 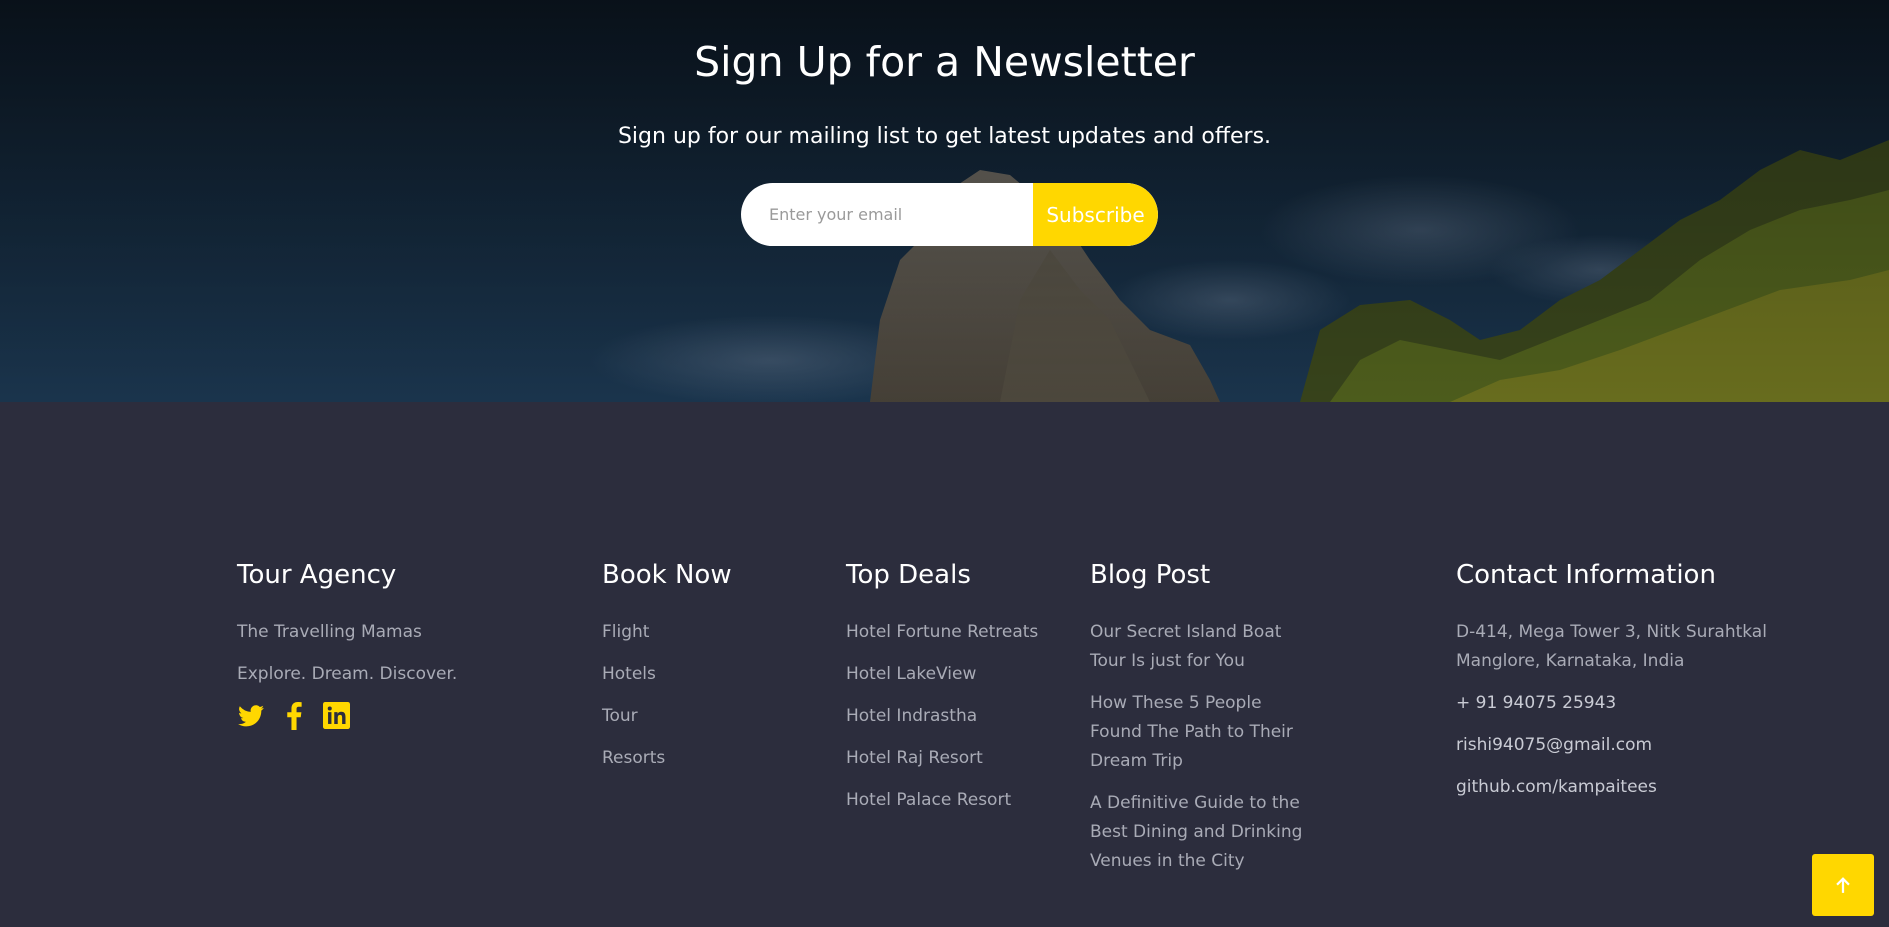 I want to click on agency-name: The Travelling Mamas, so click(x=329, y=632).